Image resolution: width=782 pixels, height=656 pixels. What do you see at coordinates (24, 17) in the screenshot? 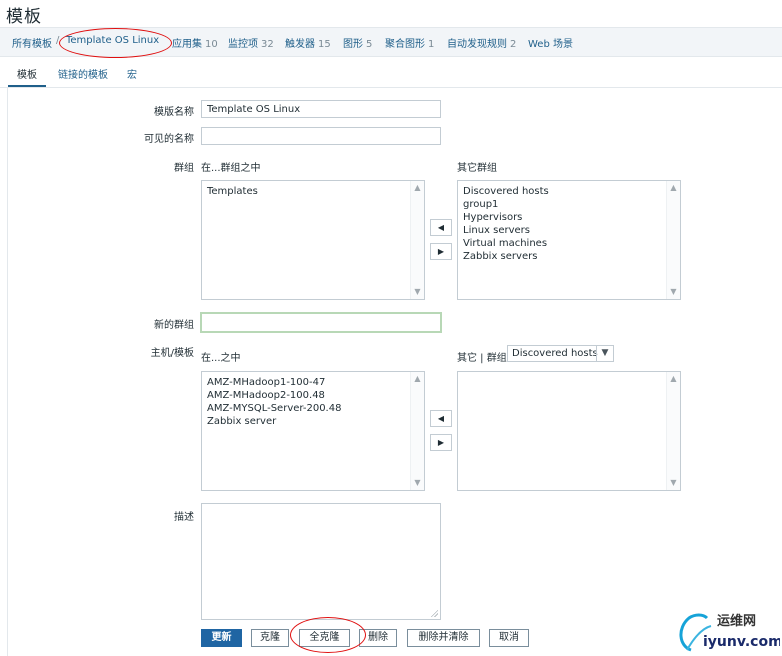
I see `page-title: 模板` at bounding box center [24, 17].